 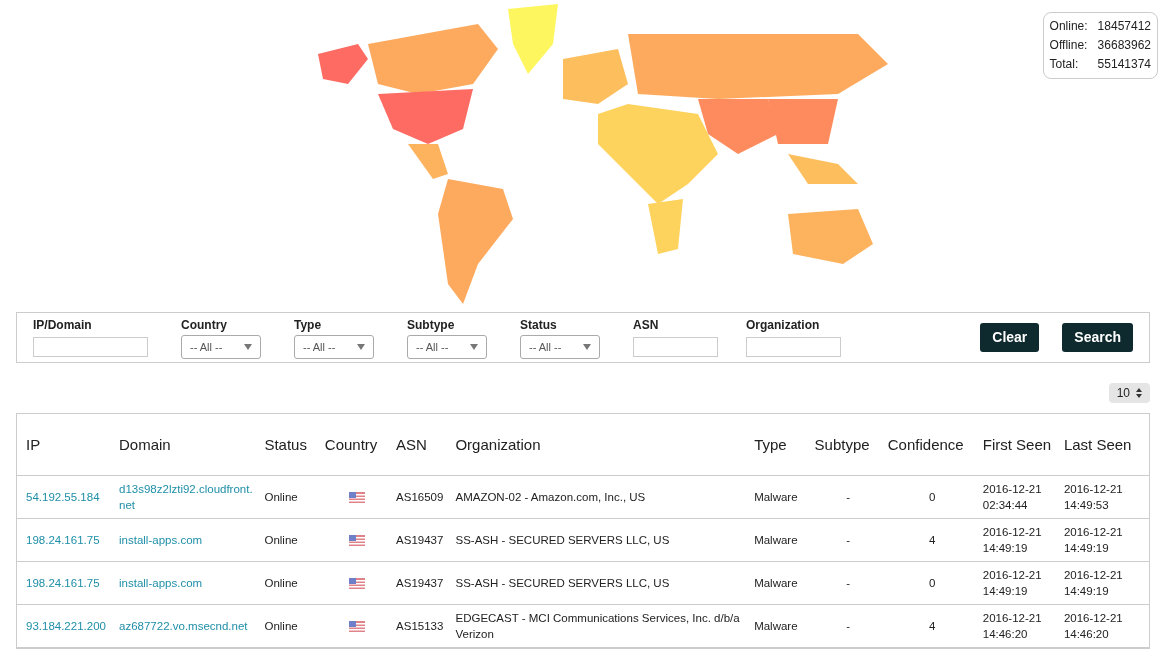 I want to click on stat-value: 36683962, so click(x=1124, y=45).